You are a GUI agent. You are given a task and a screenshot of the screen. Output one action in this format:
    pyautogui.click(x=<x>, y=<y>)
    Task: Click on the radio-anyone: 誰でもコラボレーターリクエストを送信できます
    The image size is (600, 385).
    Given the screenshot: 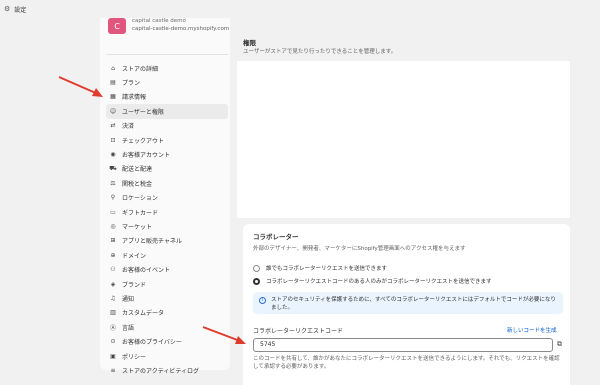 What is the action you would take?
    pyautogui.click(x=320, y=268)
    